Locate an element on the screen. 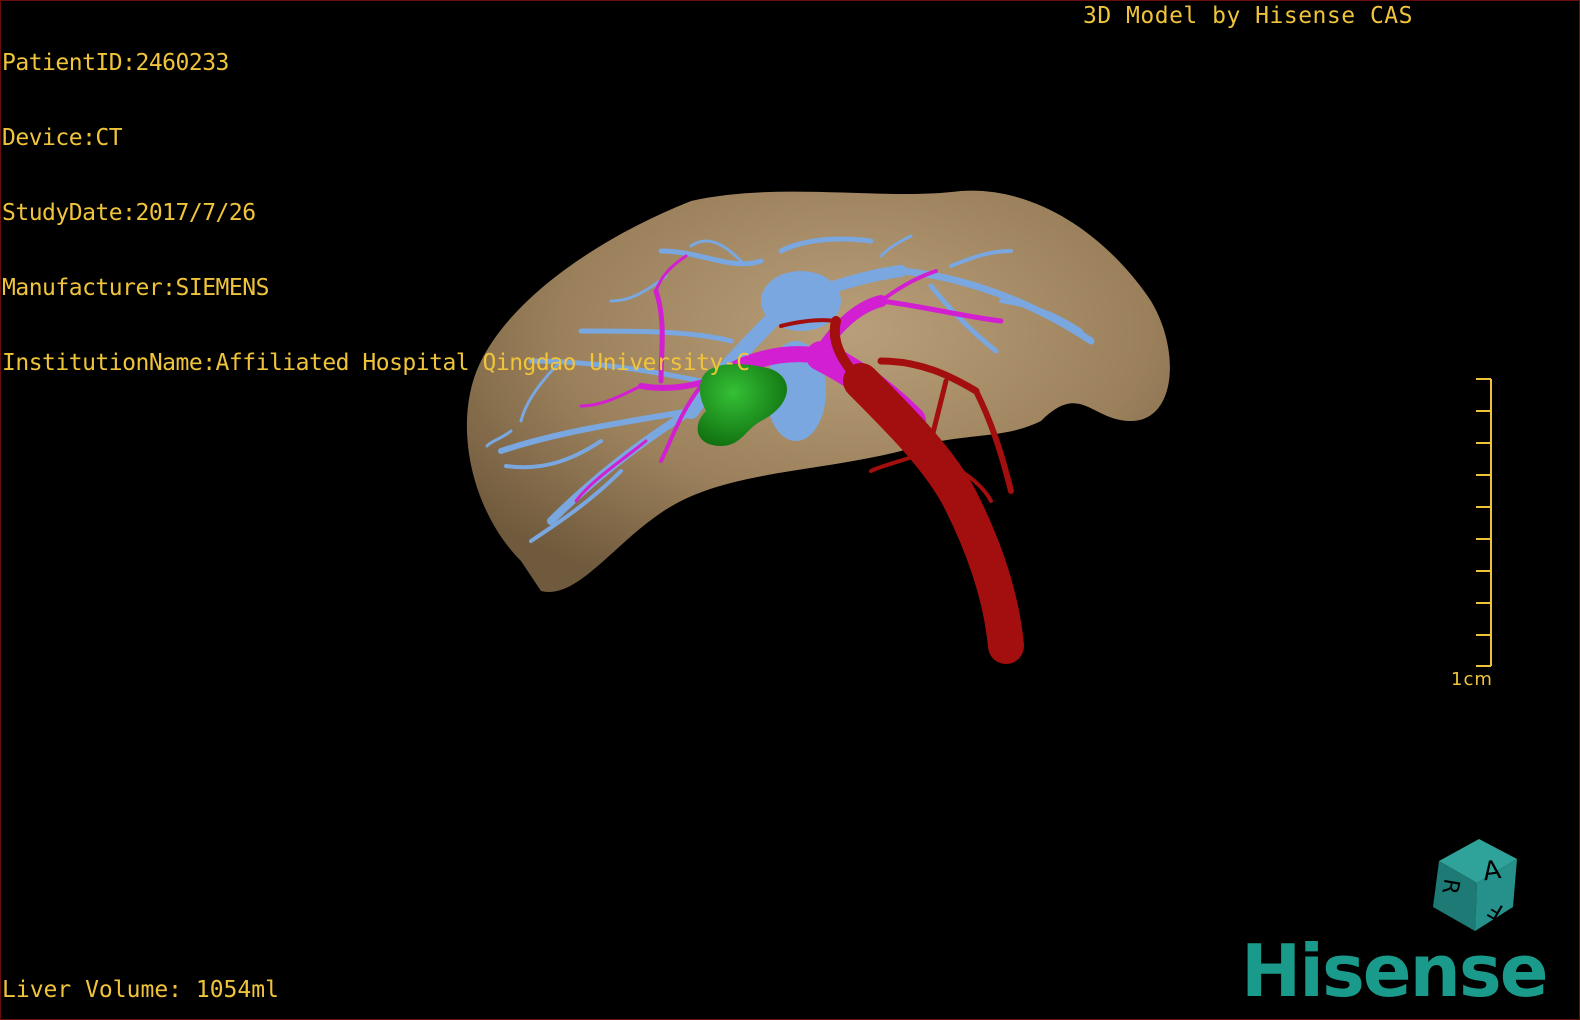 Image resolution: width=1580 pixels, height=1020 pixels. model-title: 3D Model by Hisense CAS is located at coordinates (1248, 16).